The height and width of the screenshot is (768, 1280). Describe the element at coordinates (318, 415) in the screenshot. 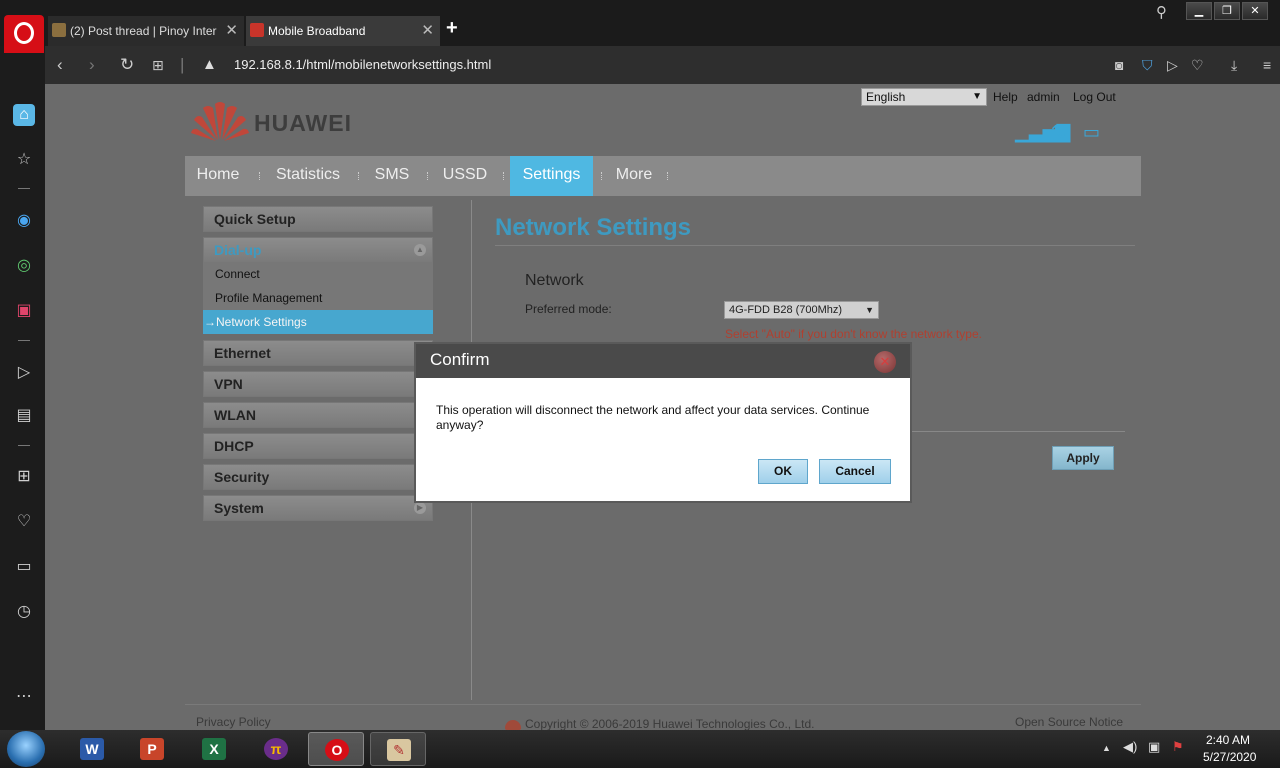

I see `menu-wlan: WLAN` at that location.